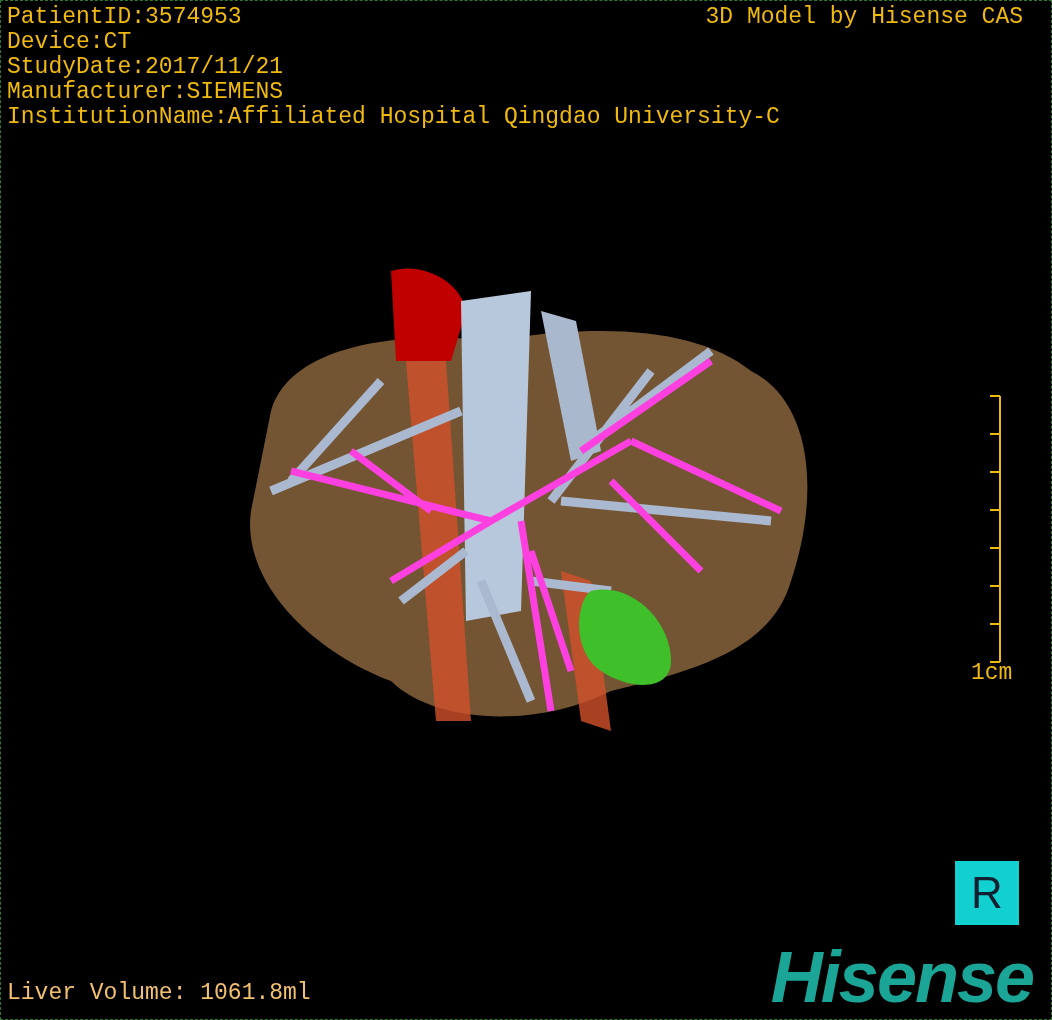 The width and height of the screenshot is (1052, 1020). I want to click on info-text: Manufacturer:SIEMENS, so click(145, 92).